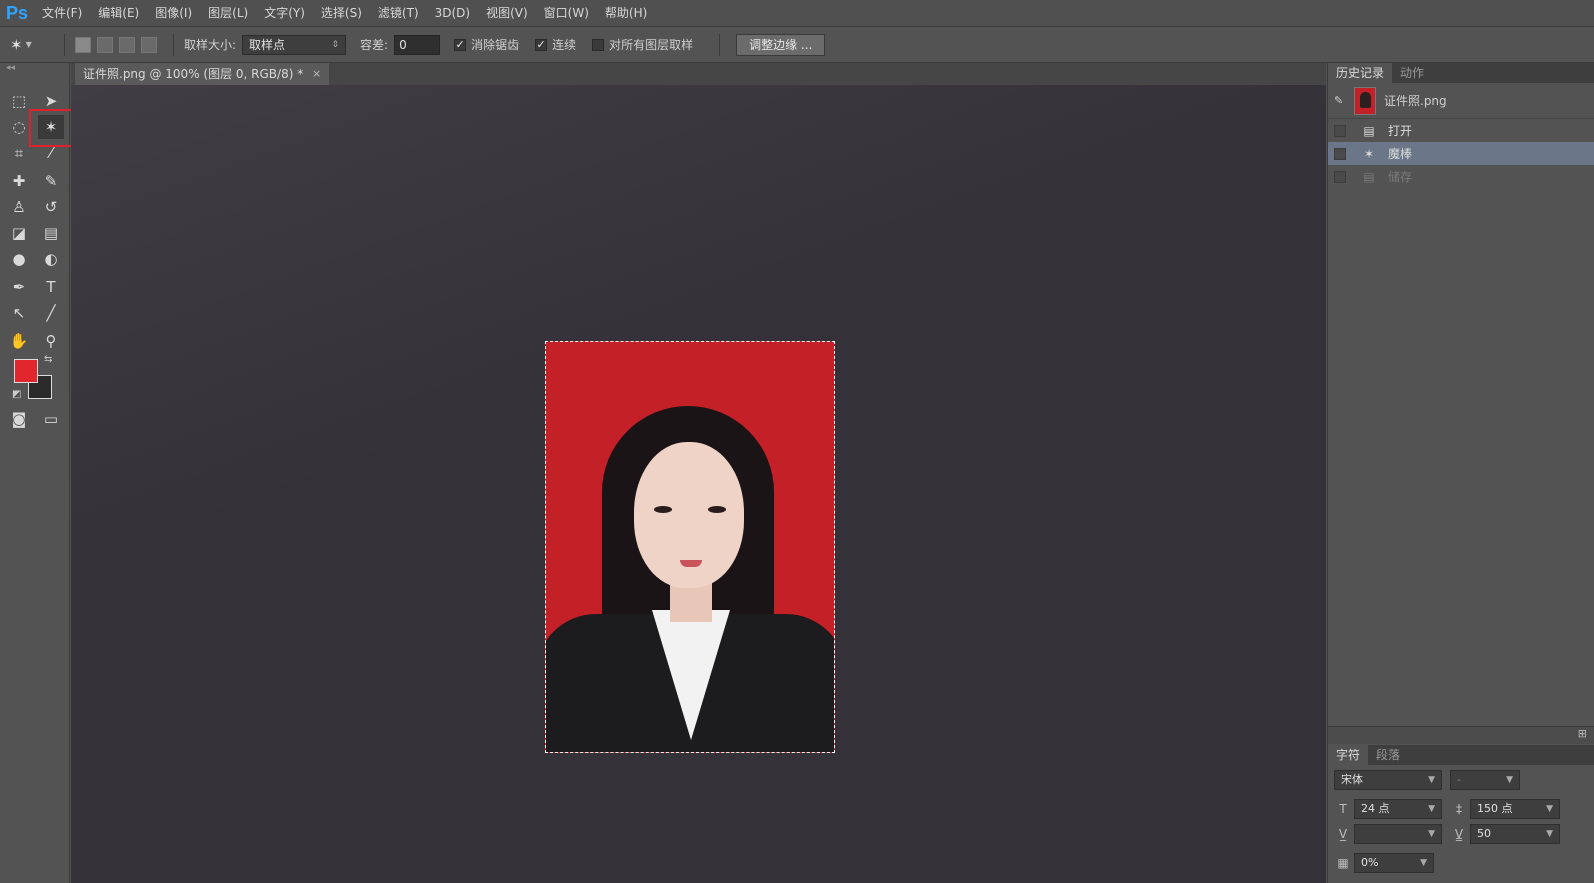  I want to click on history-item-magic-wand: ✶ 魔棒, so click(1461, 153).